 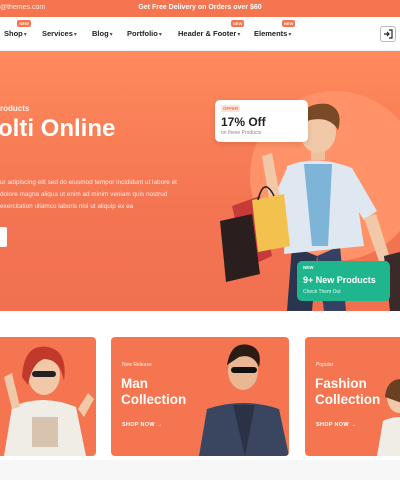 I want to click on collection-title: Man Collection, so click(x=154, y=391).